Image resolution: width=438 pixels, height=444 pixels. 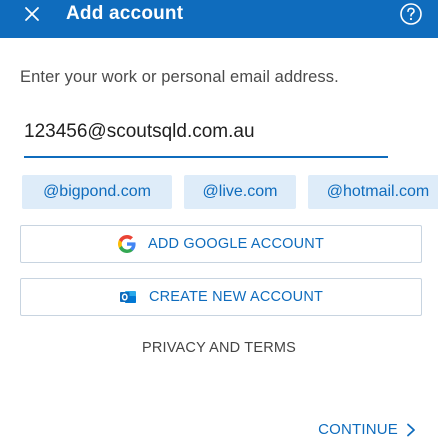 I want to click on close-icon, so click(x=32, y=14).